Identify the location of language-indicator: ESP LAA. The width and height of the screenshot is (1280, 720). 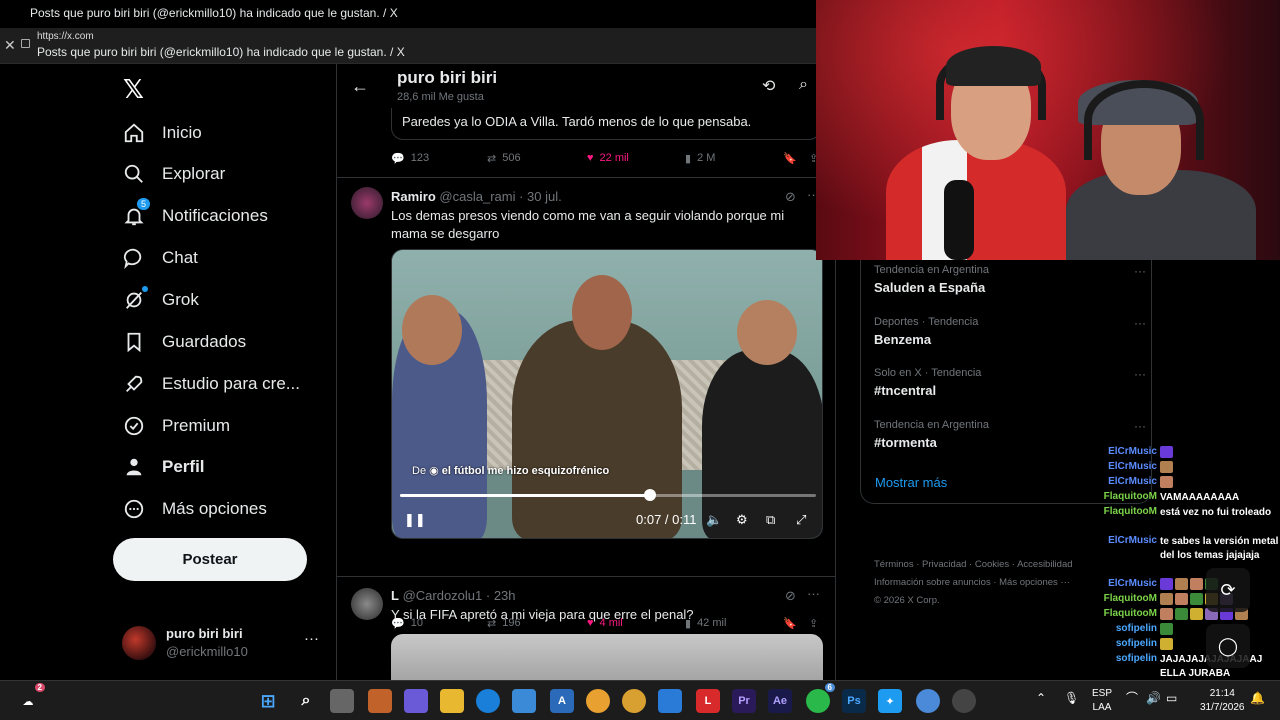
(1102, 701).